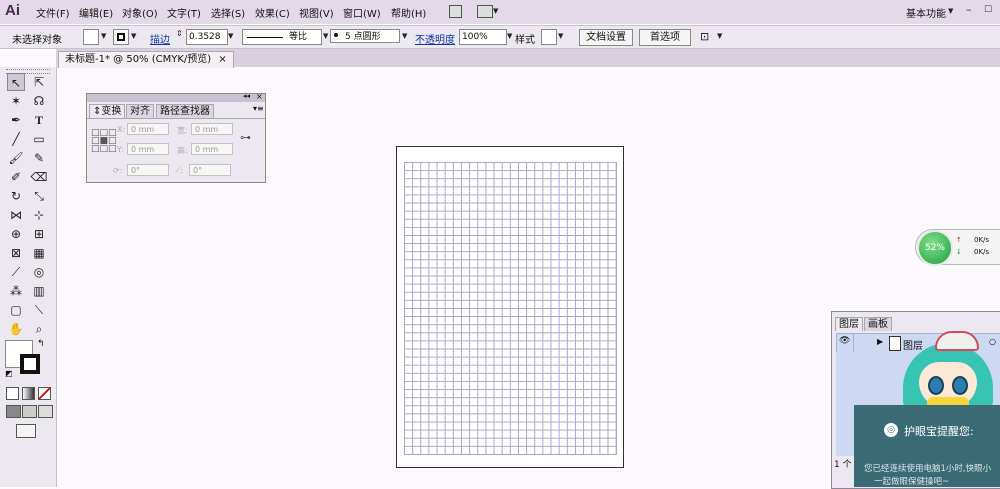 This screenshot has height=489, width=1000. What do you see at coordinates (39, 196) in the screenshot?
I see `scale-tool-icon: ⤡` at bounding box center [39, 196].